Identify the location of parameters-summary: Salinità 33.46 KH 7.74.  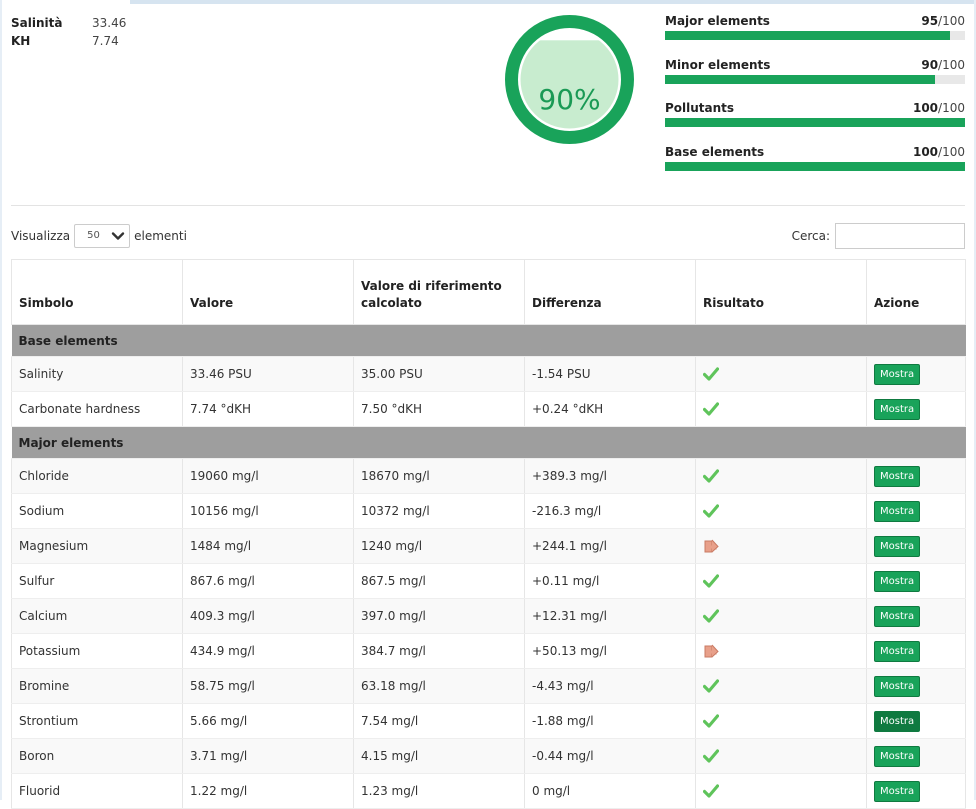
(68, 32).